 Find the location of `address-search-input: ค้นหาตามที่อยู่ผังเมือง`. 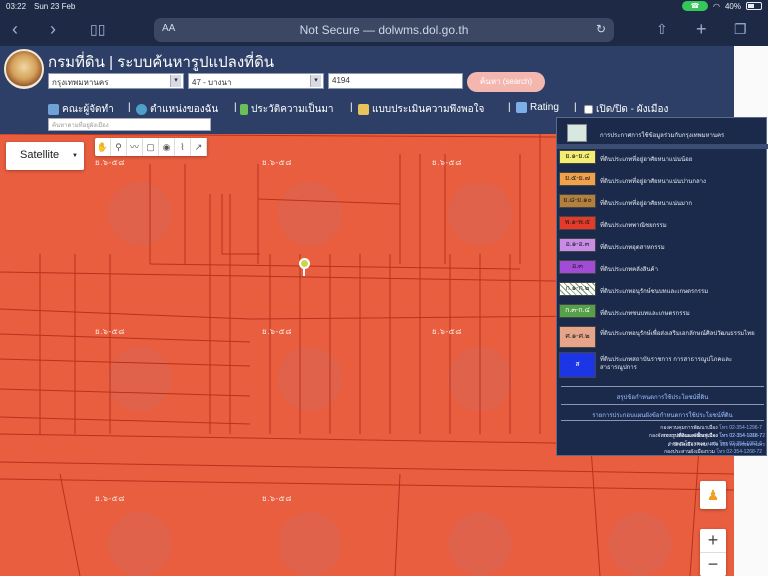

address-search-input: ค้นหาตามที่อยู่ผังเมือง is located at coordinates (129, 124).